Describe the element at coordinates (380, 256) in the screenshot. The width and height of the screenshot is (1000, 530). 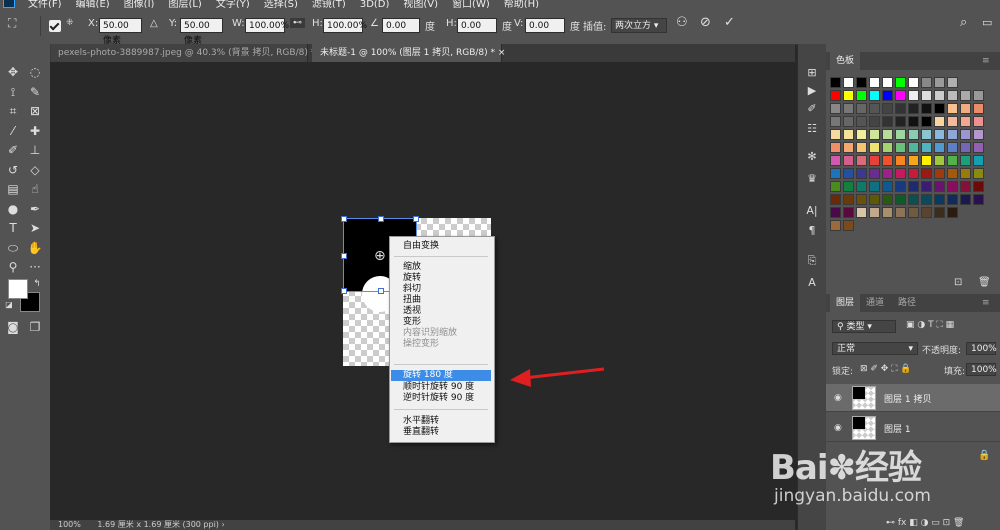
I see `reference-point-crosshair-icon: ⊕` at that location.